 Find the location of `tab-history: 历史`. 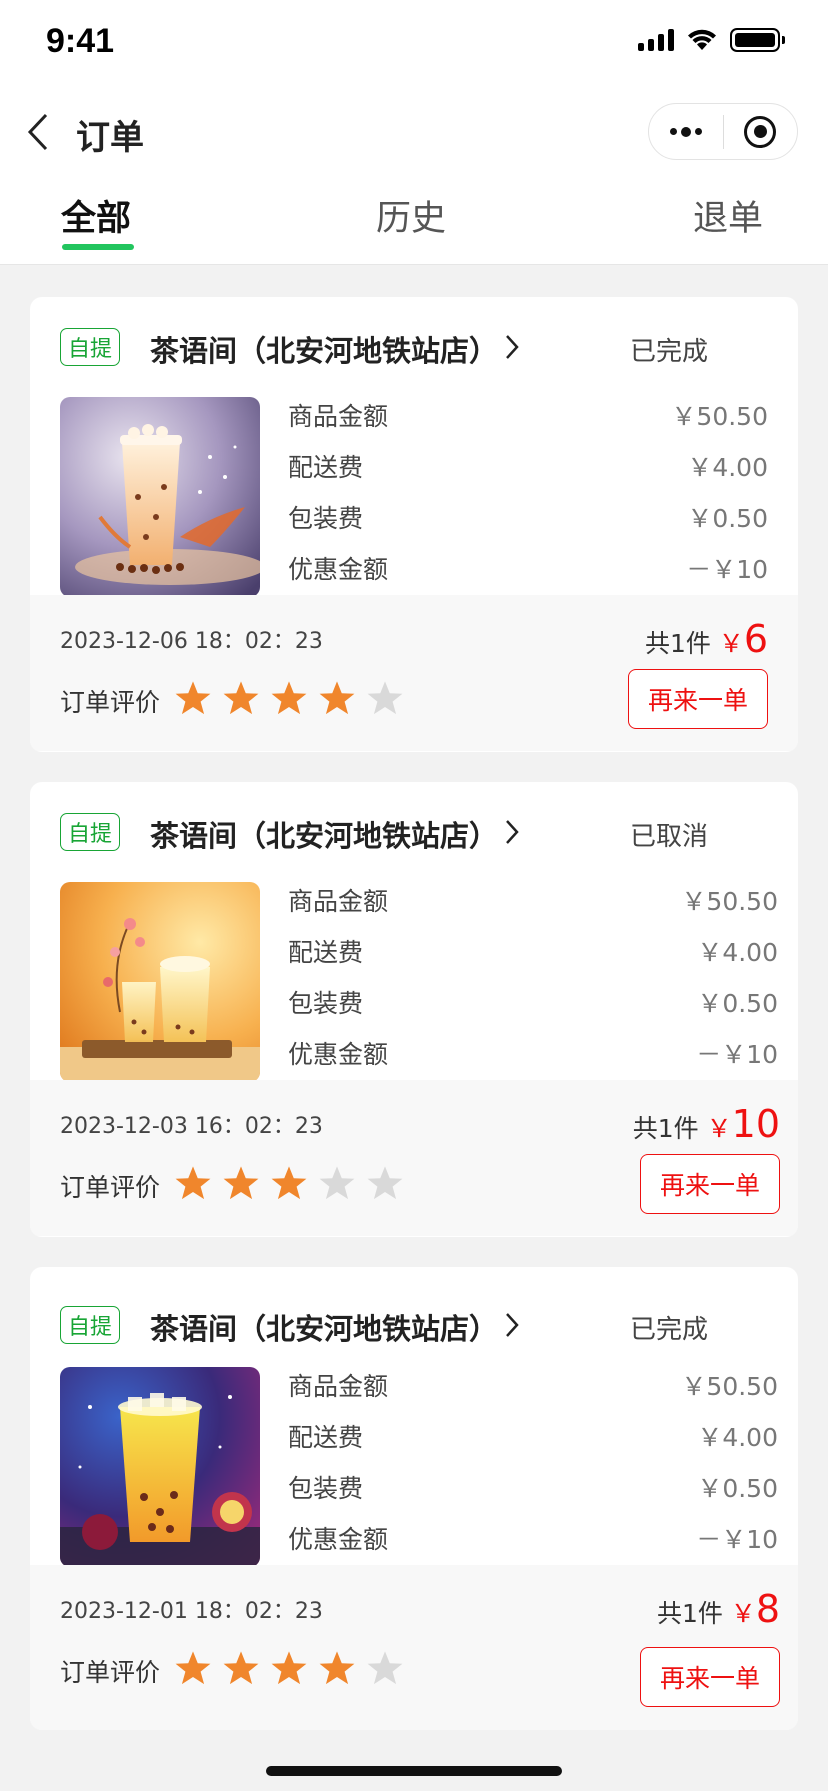

tab-history: 历史 is located at coordinates (411, 215).